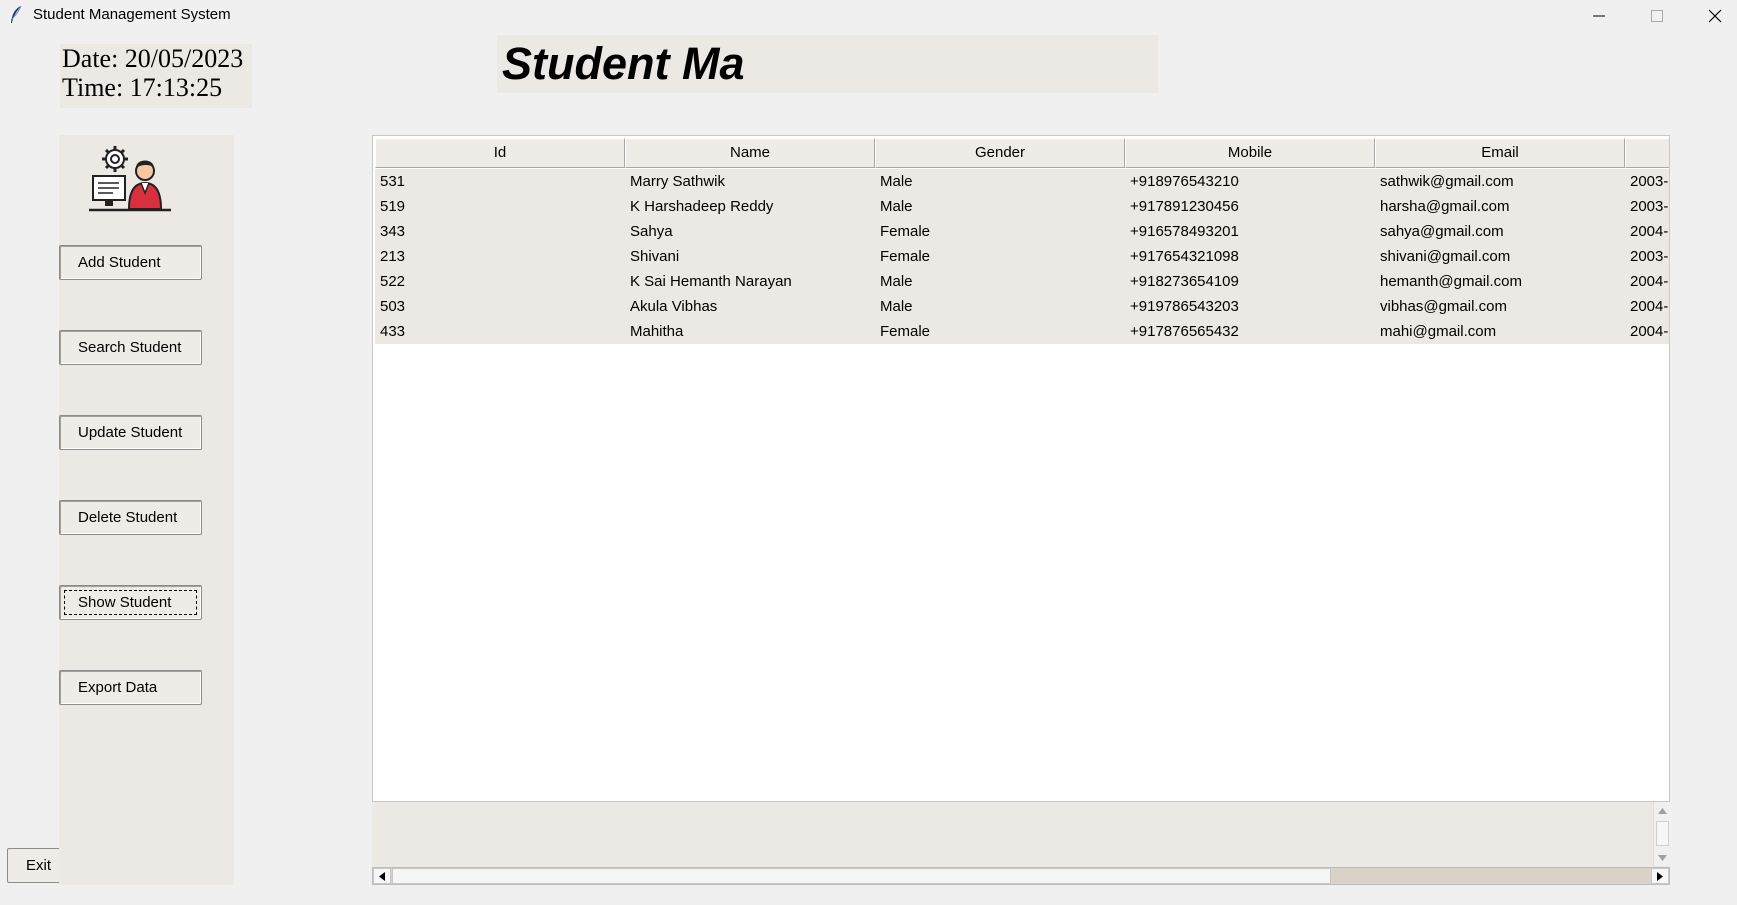  What do you see at coordinates (142, 87) in the screenshot?
I see `time-label: Time: 17:13:25` at bounding box center [142, 87].